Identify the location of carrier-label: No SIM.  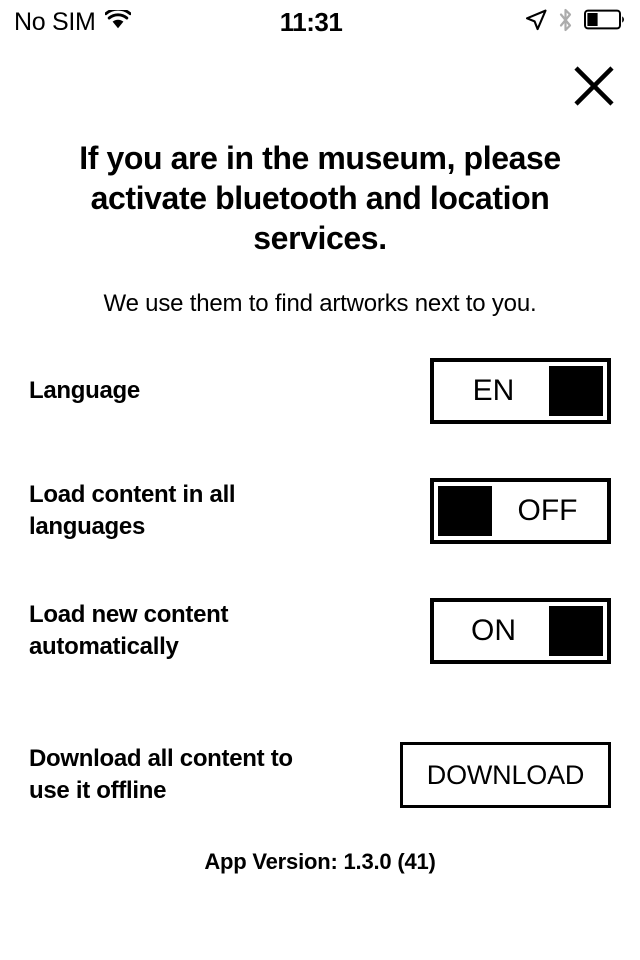
(55, 21).